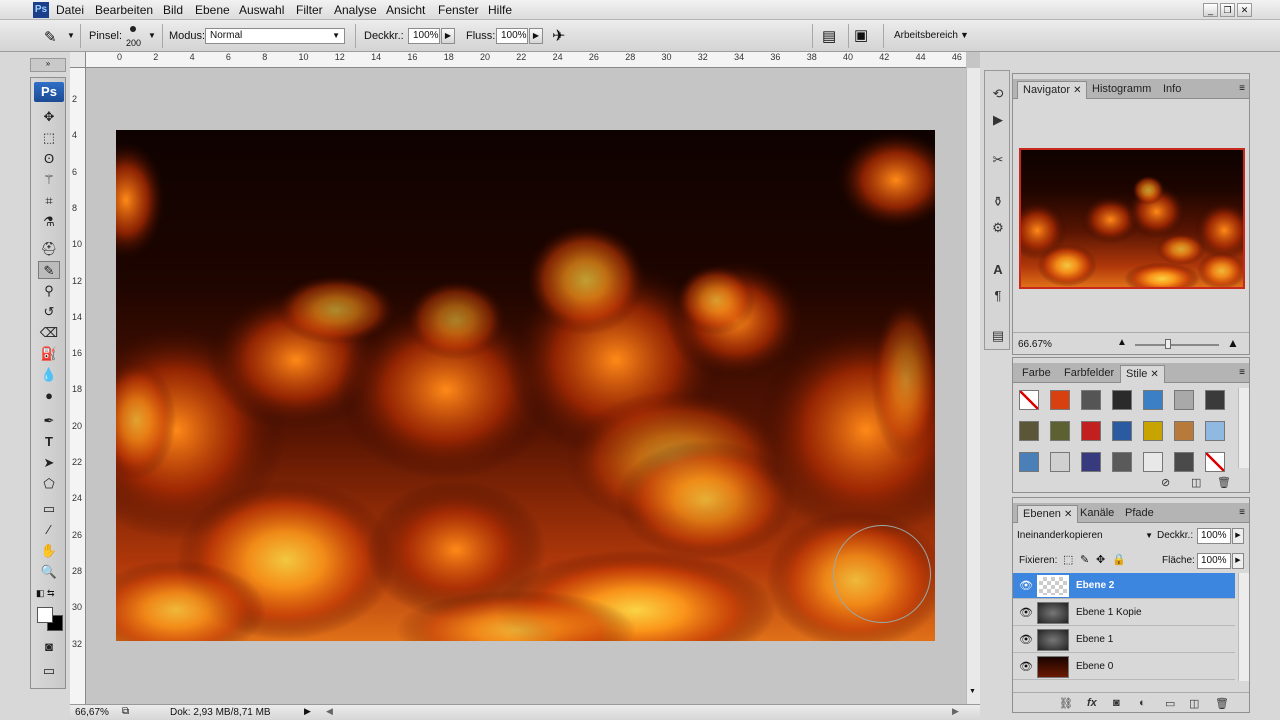 The width and height of the screenshot is (1280, 720). Describe the element at coordinates (1233, 343) in the screenshot. I see `zoom-in-icon: ▲` at that location.